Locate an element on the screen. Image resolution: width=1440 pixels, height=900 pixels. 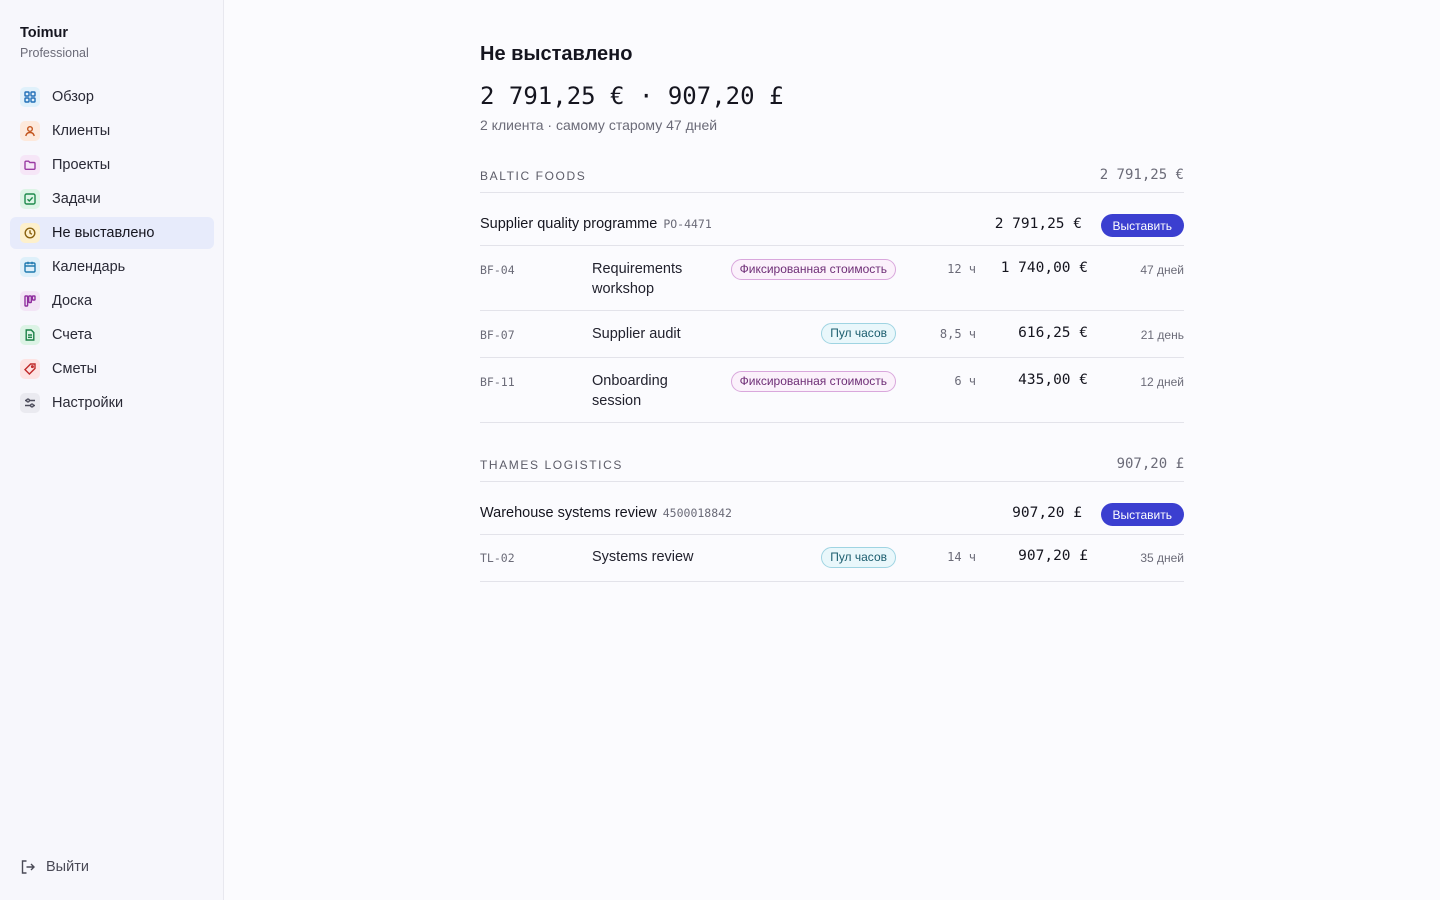
clock-icon is located at coordinates (30, 233).